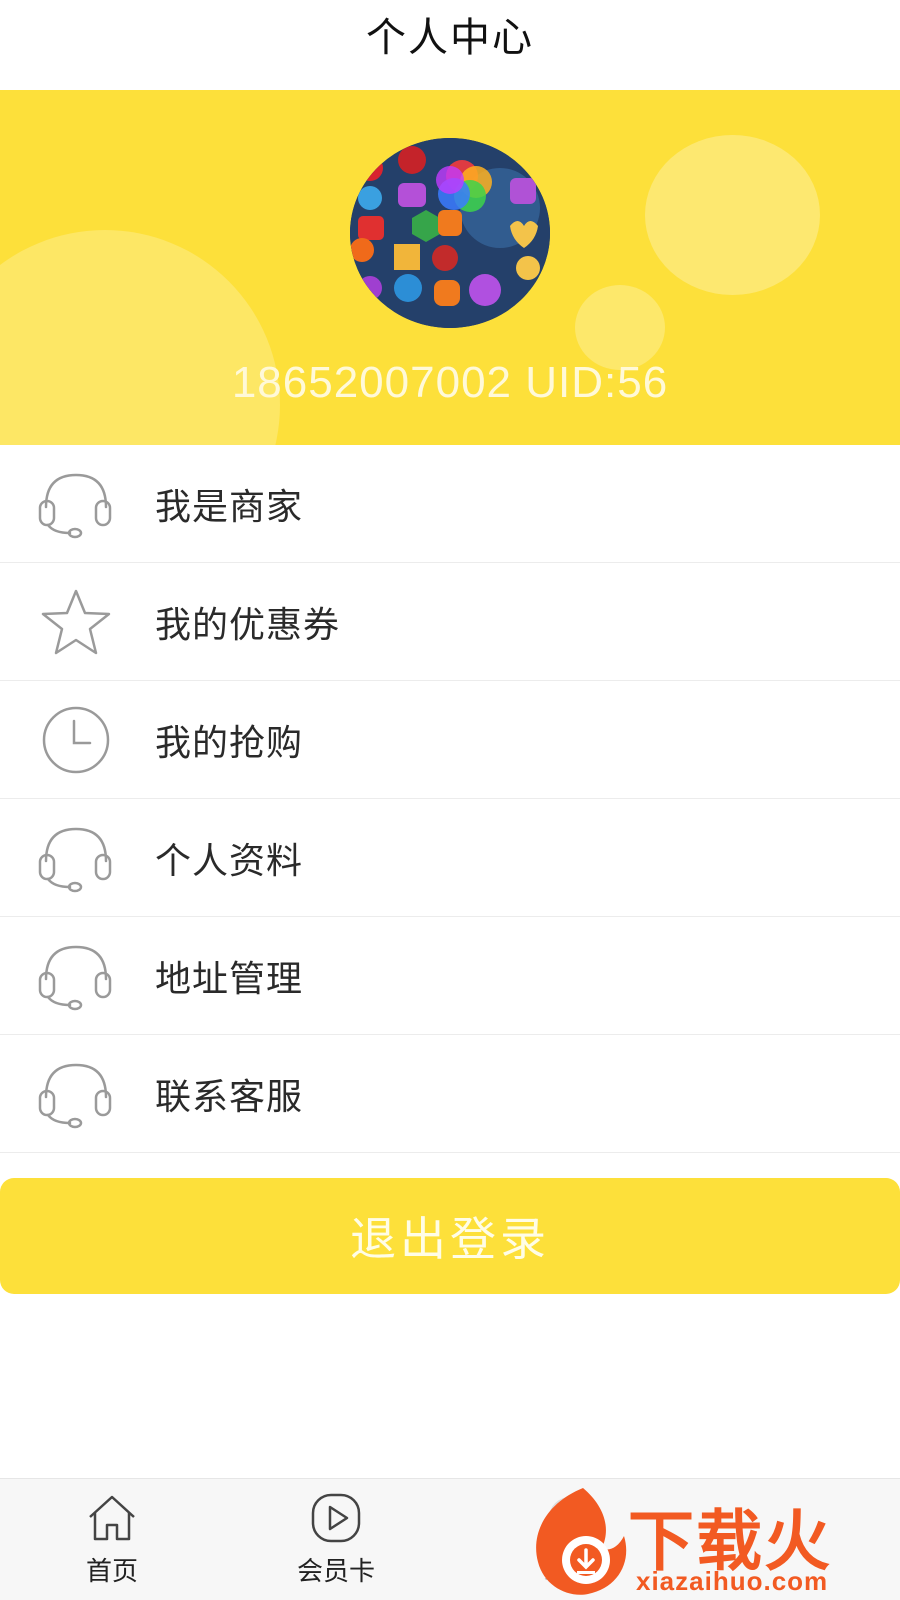 This screenshot has width=900, height=1600. What do you see at coordinates (229, 979) in the screenshot?
I see `menu-item-label: 地址管理` at bounding box center [229, 979].